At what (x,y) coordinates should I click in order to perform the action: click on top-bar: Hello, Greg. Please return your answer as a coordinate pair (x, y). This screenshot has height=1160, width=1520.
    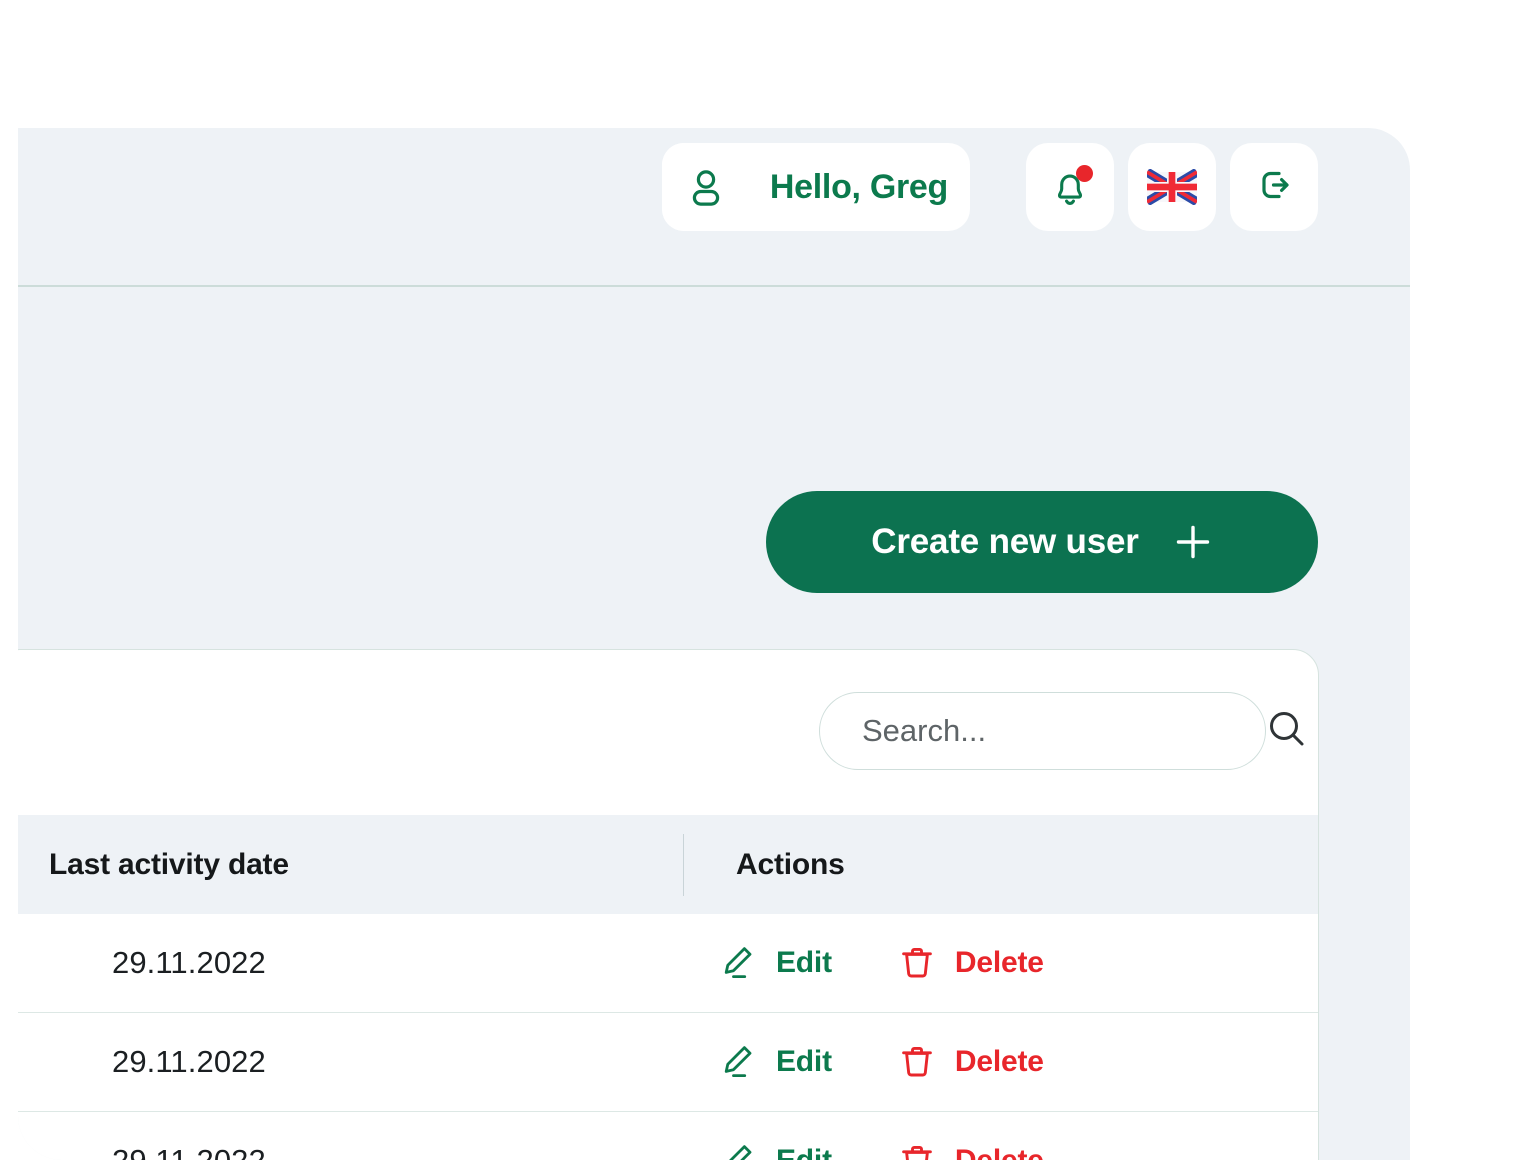
    Looking at the image, I should click on (714, 207).